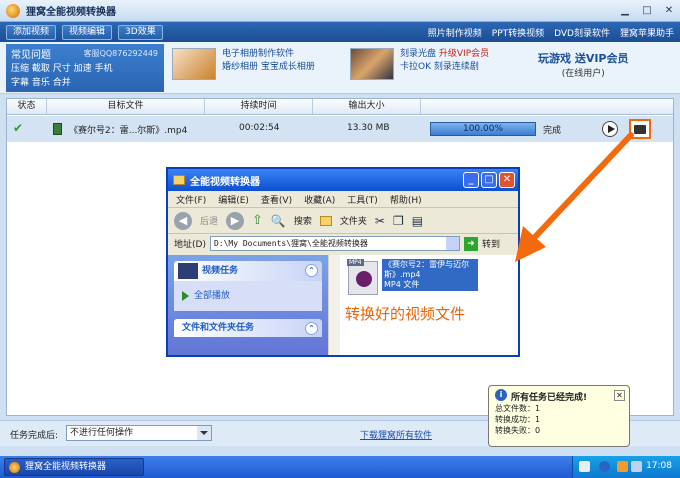 The image size is (680, 478). What do you see at coordinates (290, 243) in the screenshot?
I see `address-value: D:\My Documents\狸窝\全能视频转换器` at bounding box center [290, 243].